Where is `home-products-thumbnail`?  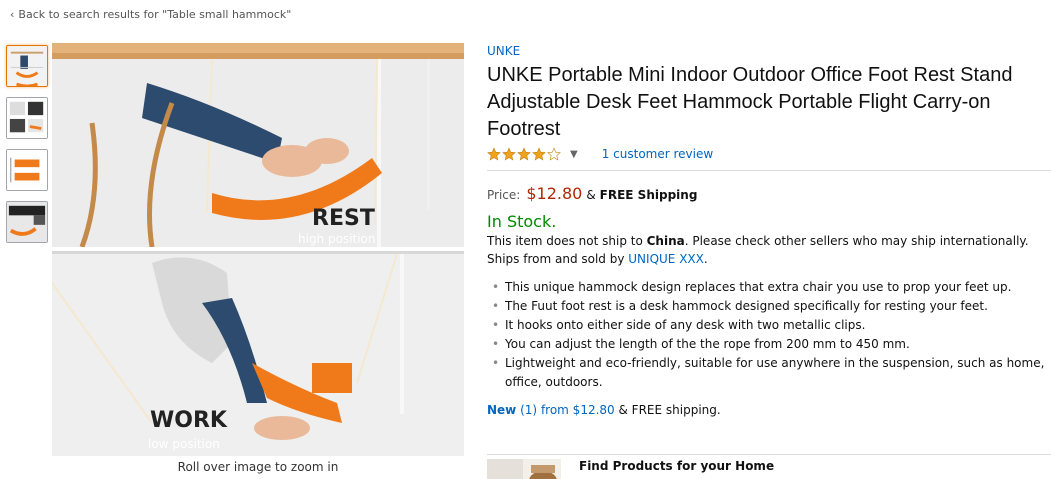 home-products-thumbnail is located at coordinates (524, 469).